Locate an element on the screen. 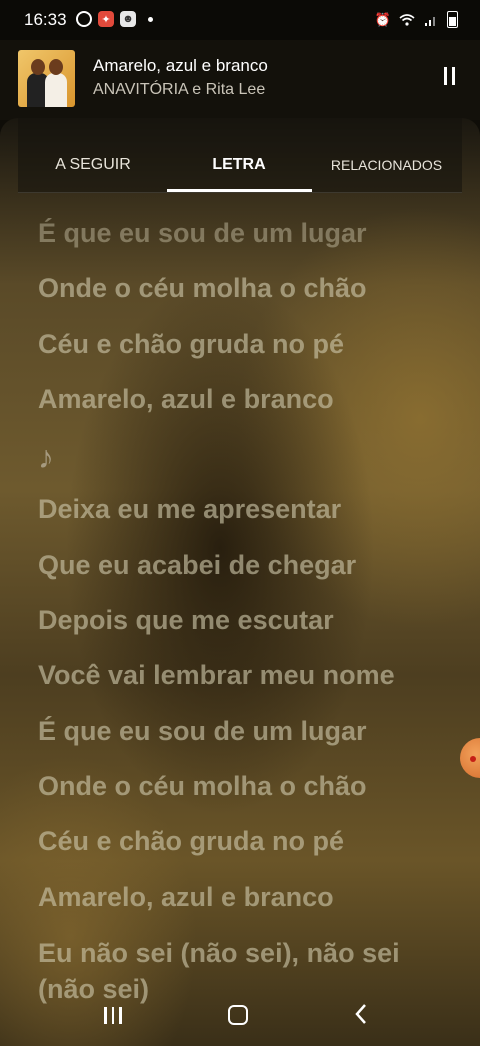 The image size is (480, 1046). tab-bar: A SEGUIR LETRA RELACIONADOS is located at coordinates (240, 155).